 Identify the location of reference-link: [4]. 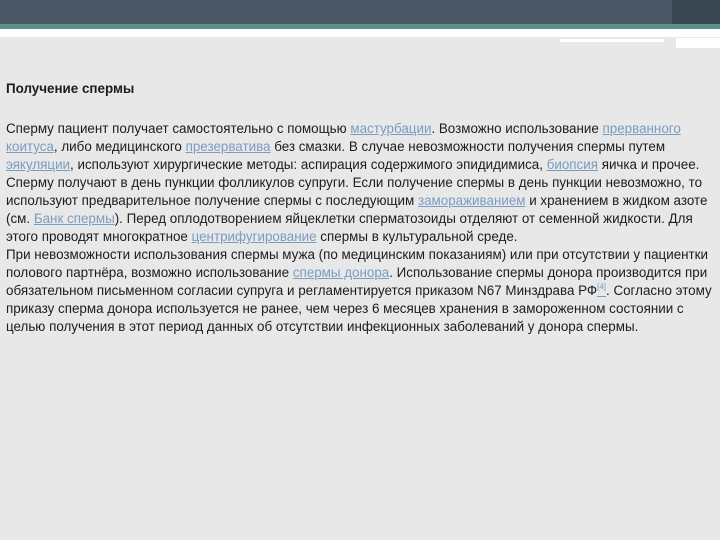
(601, 290).